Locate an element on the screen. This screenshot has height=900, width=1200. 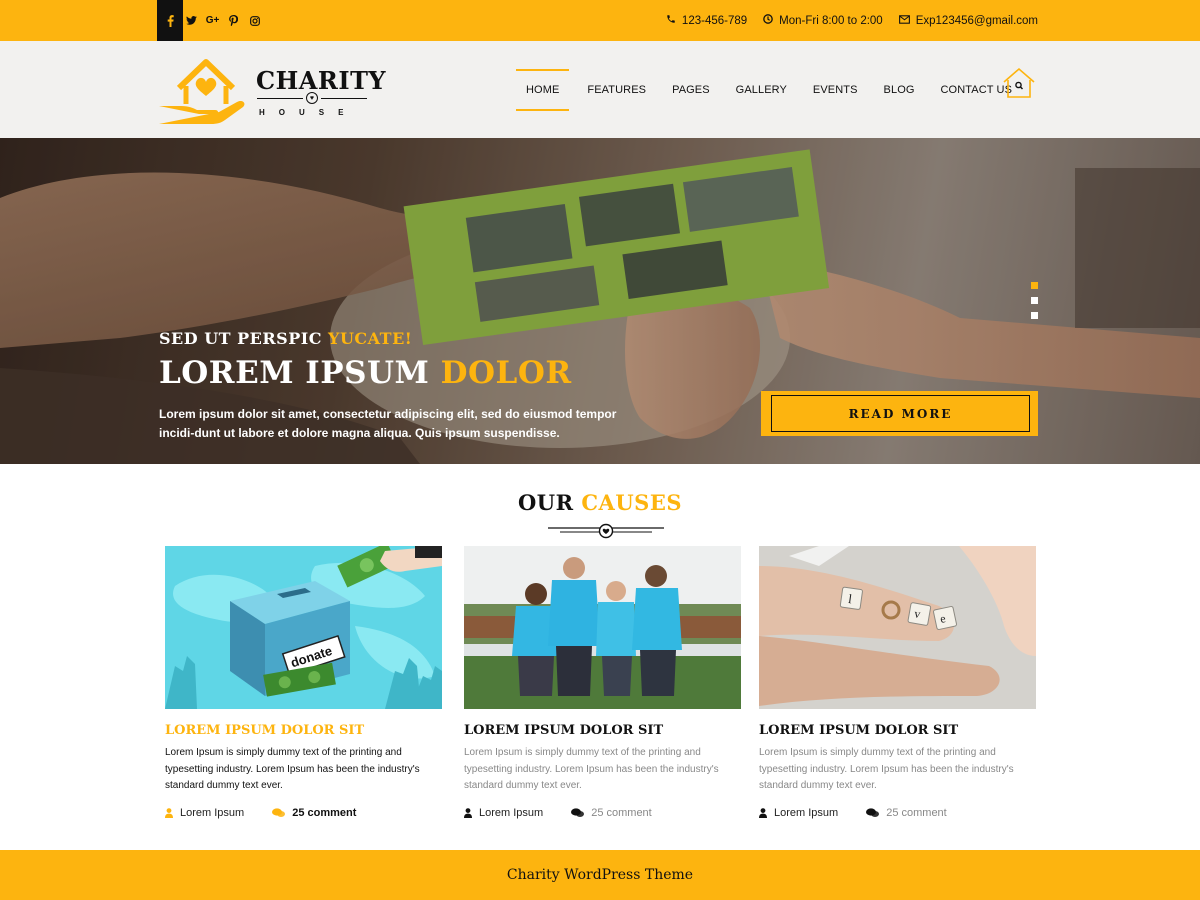
nav-pages: PAGES is located at coordinates (691, 89).